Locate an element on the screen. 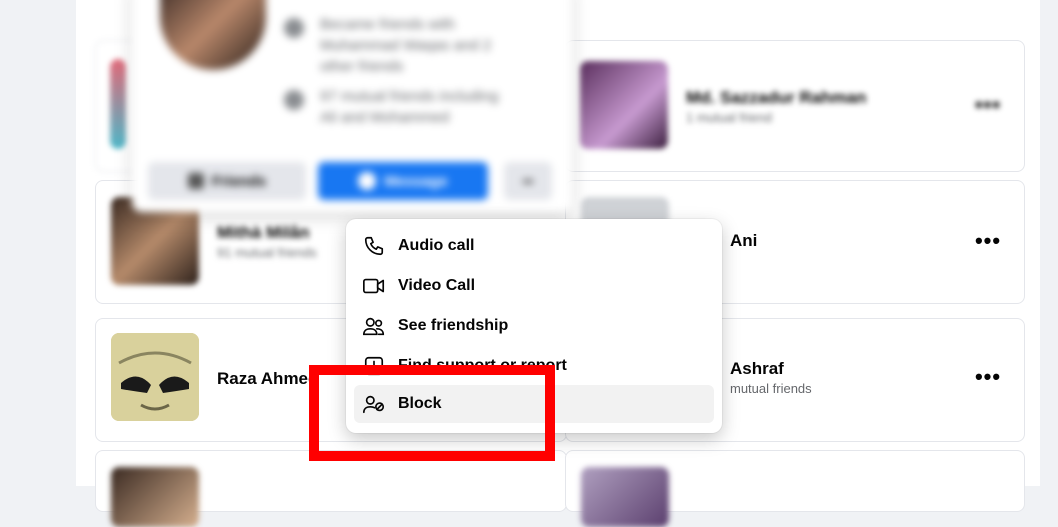 The image size is (1058, 527). messenger-icon is located at coordinates (367, 181).